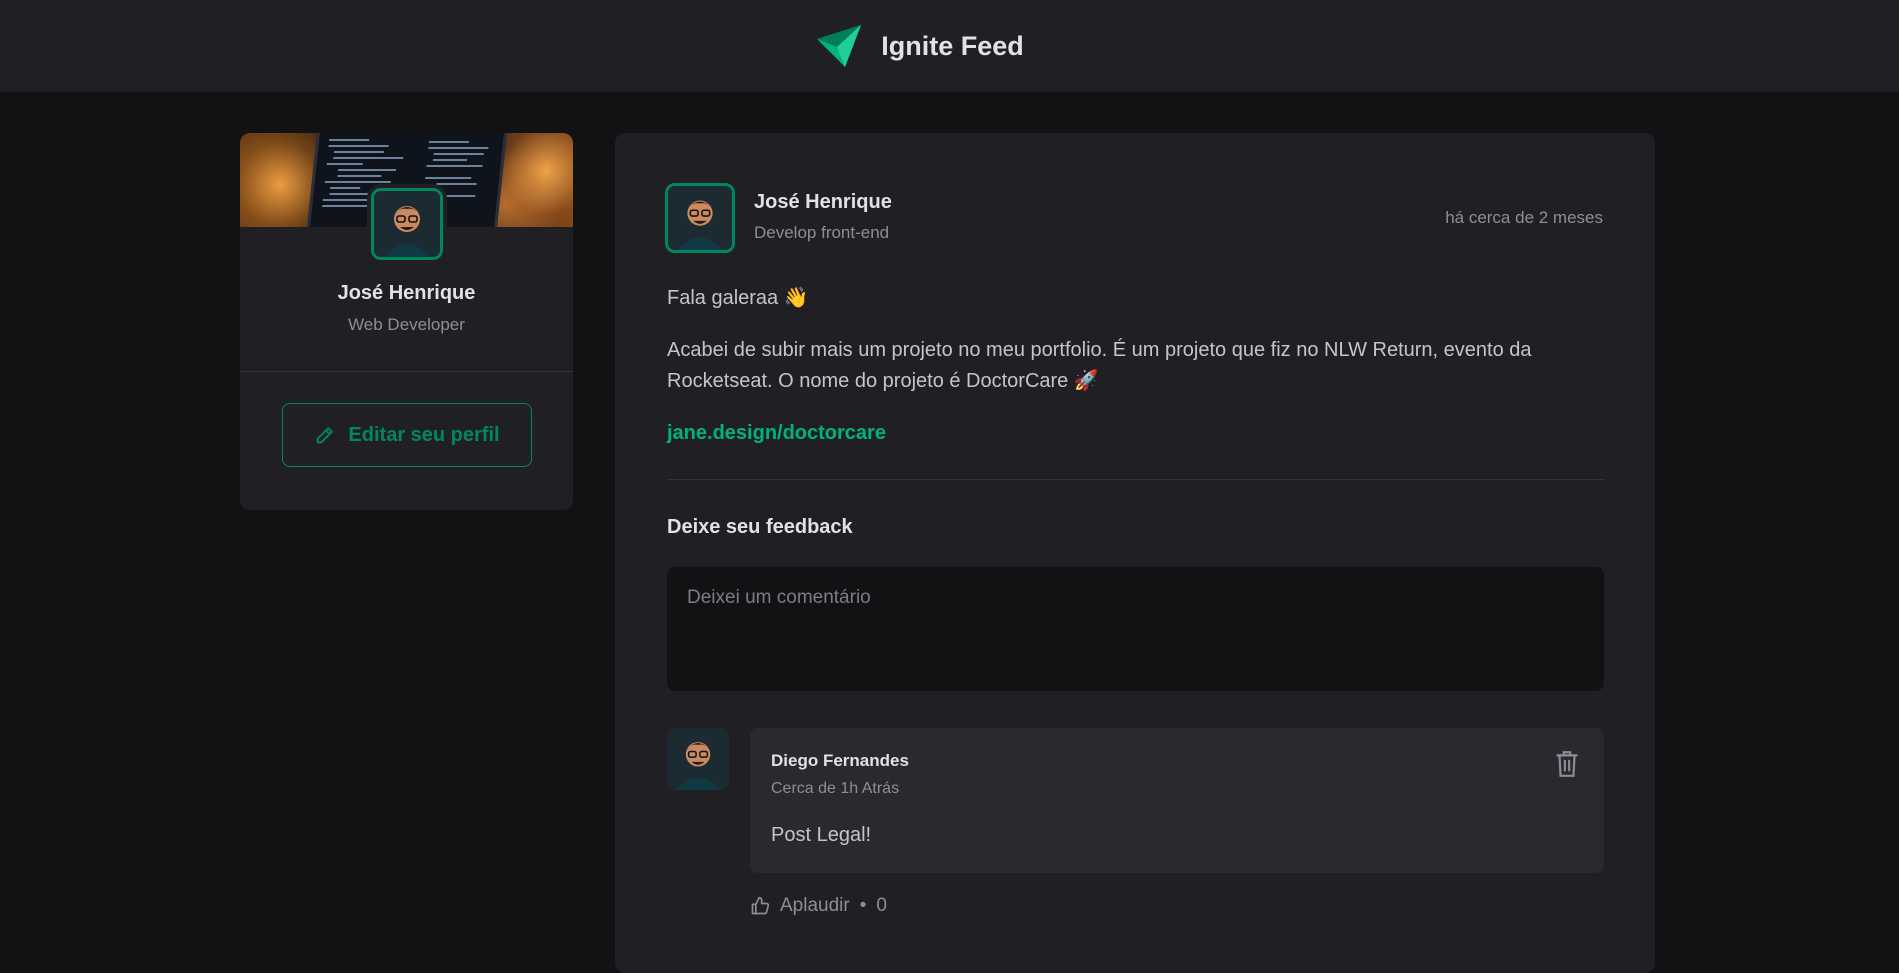 This screenshot has width=1899, height=973. What do you see at coordinates (835, 788) in the screenshot?
I see `comment-timestamp: Cerca de 1h Atrás` at bounding box center [835, 788].